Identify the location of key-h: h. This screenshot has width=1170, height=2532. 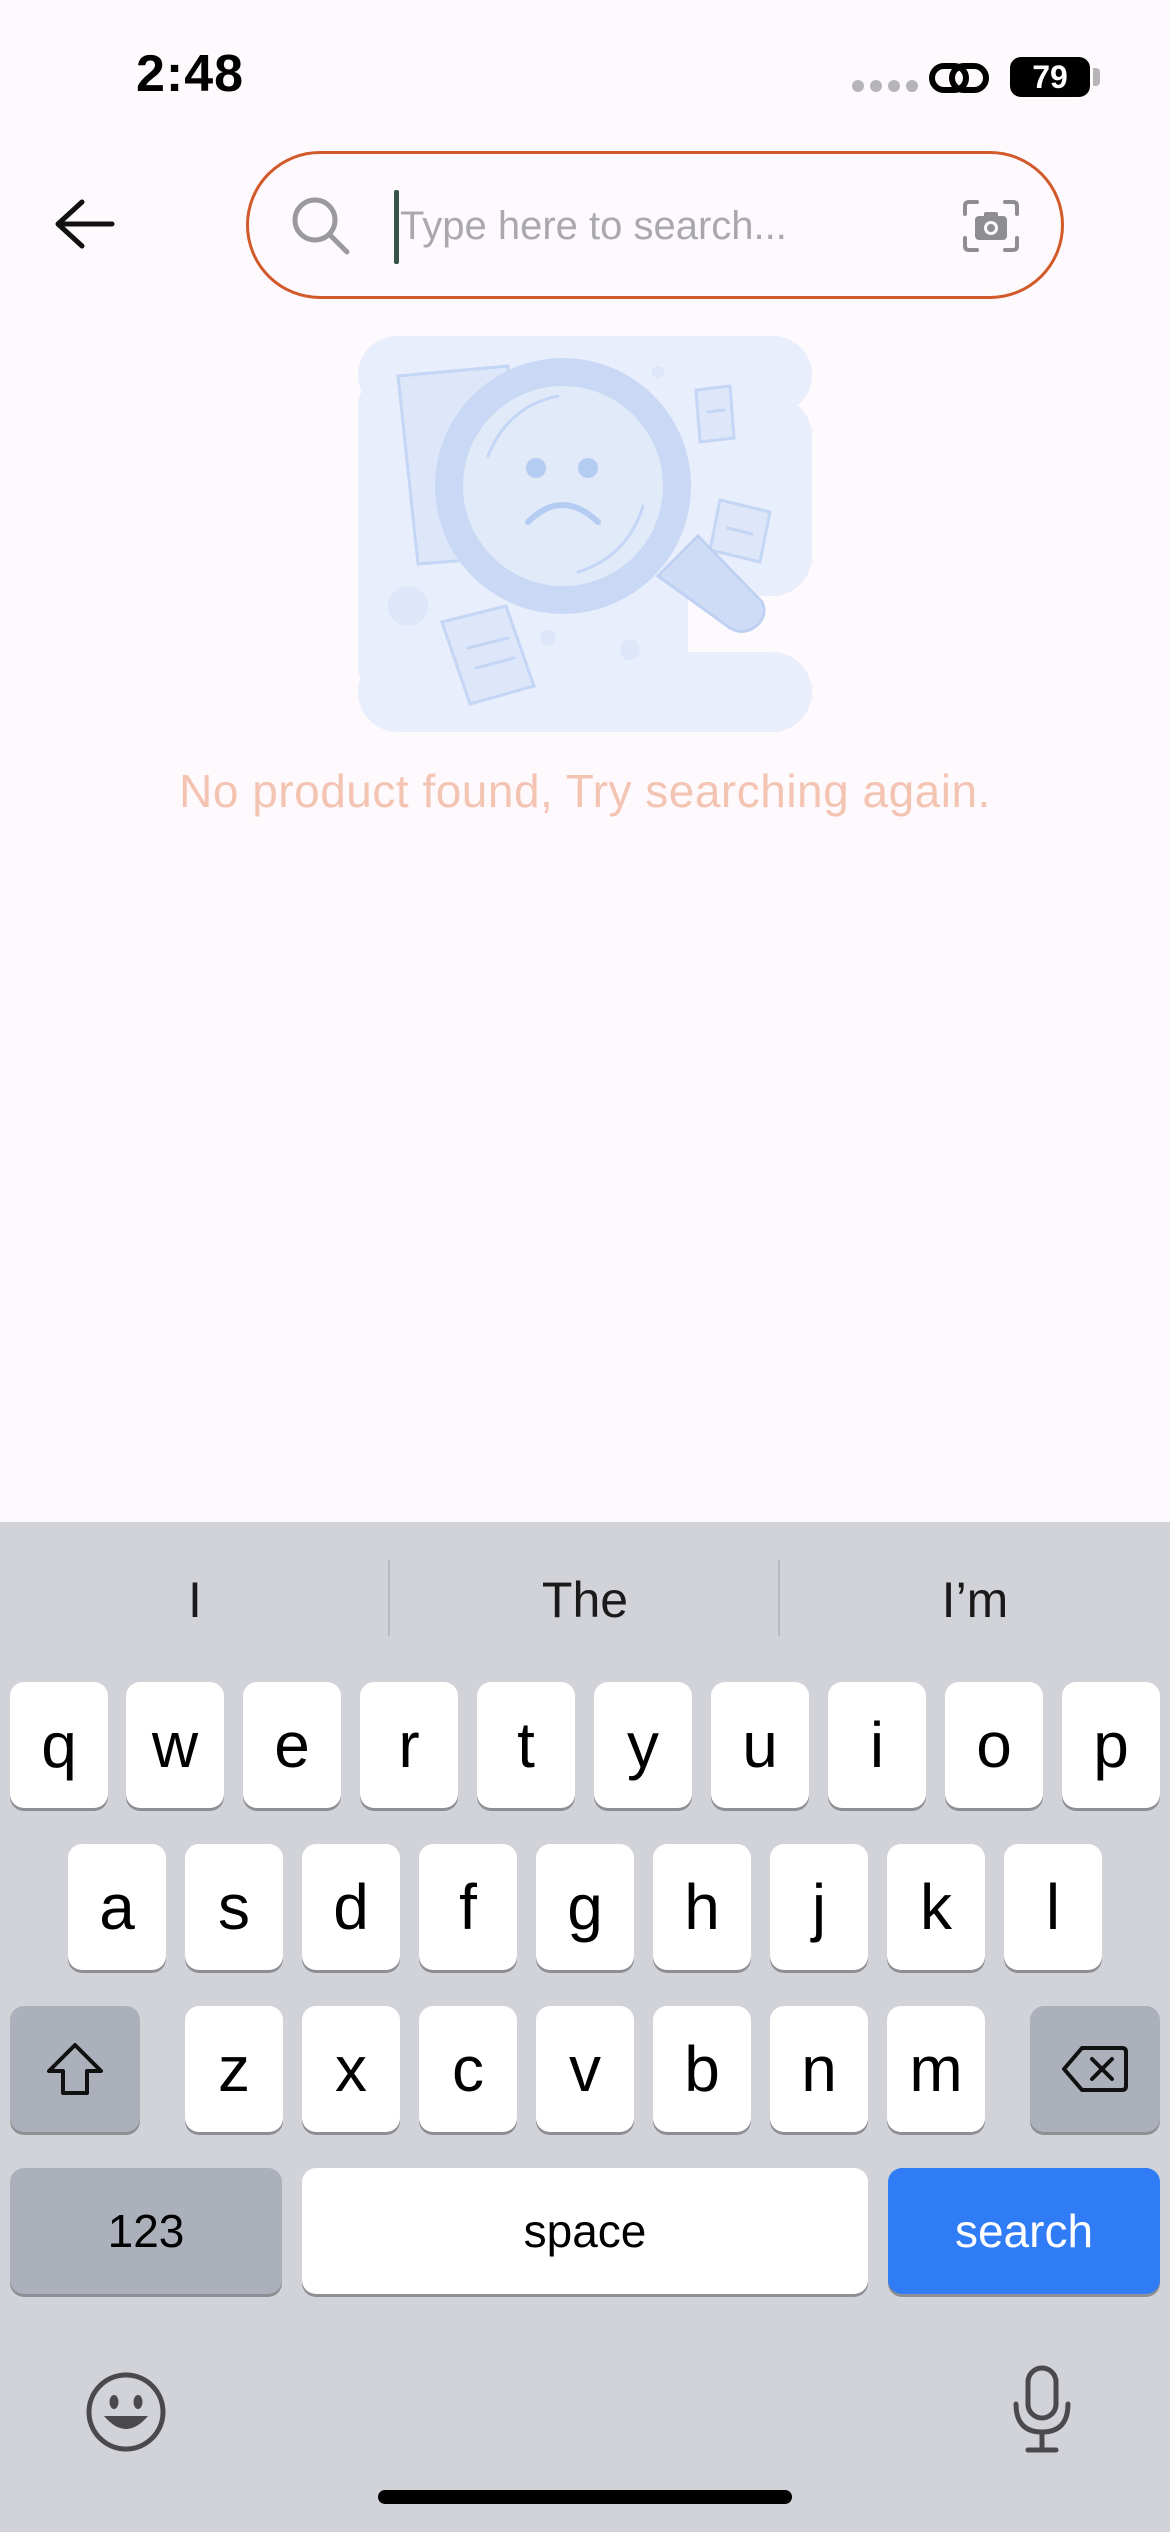
(702, 1907).